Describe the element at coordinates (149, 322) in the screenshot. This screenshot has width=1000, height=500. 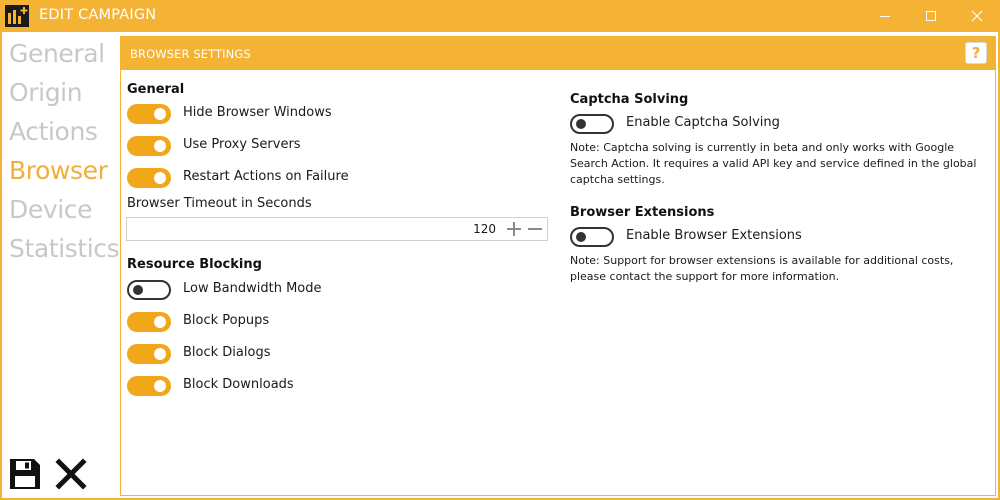
I see `block-popups-toggle` at that location.